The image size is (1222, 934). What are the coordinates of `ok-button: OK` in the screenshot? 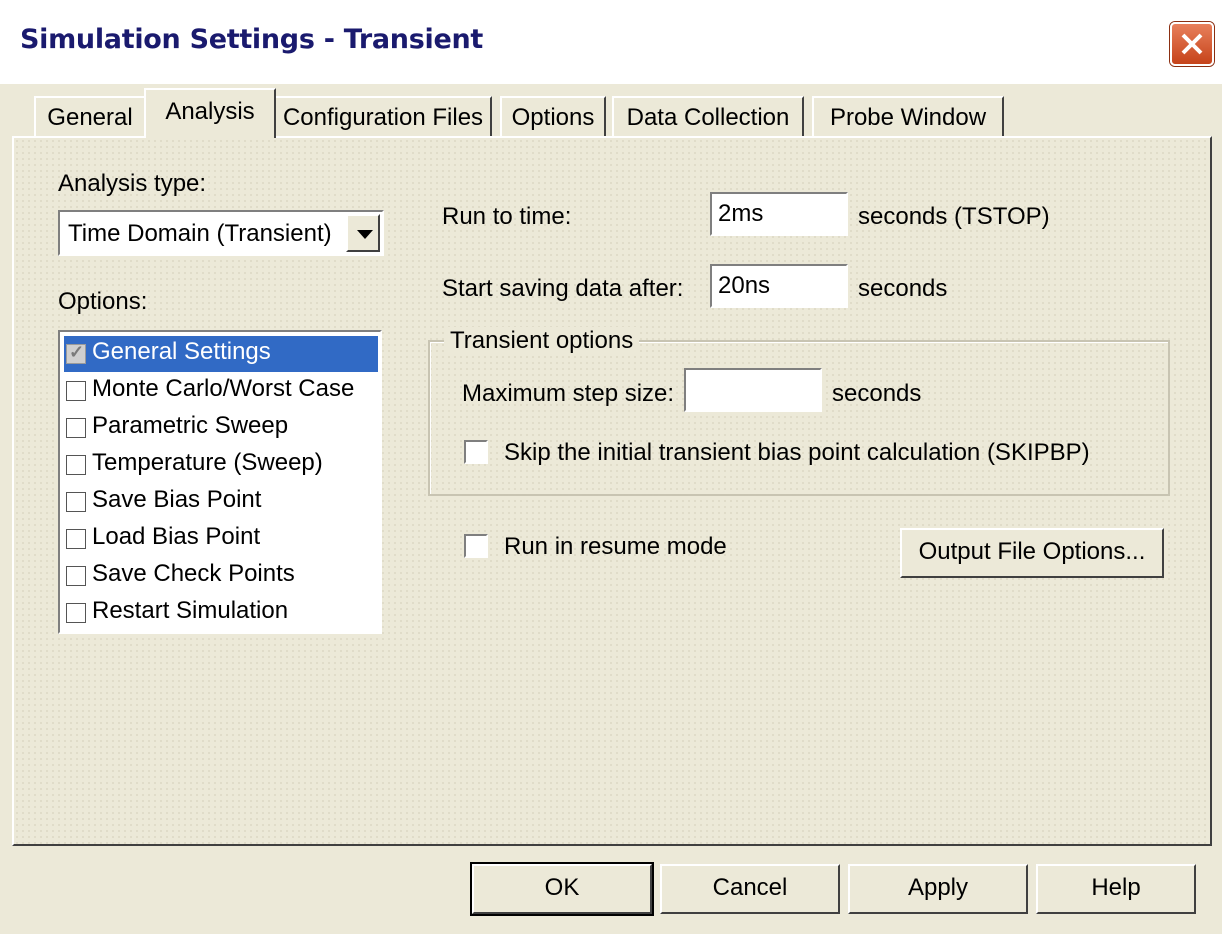 It's located at (562, 889).